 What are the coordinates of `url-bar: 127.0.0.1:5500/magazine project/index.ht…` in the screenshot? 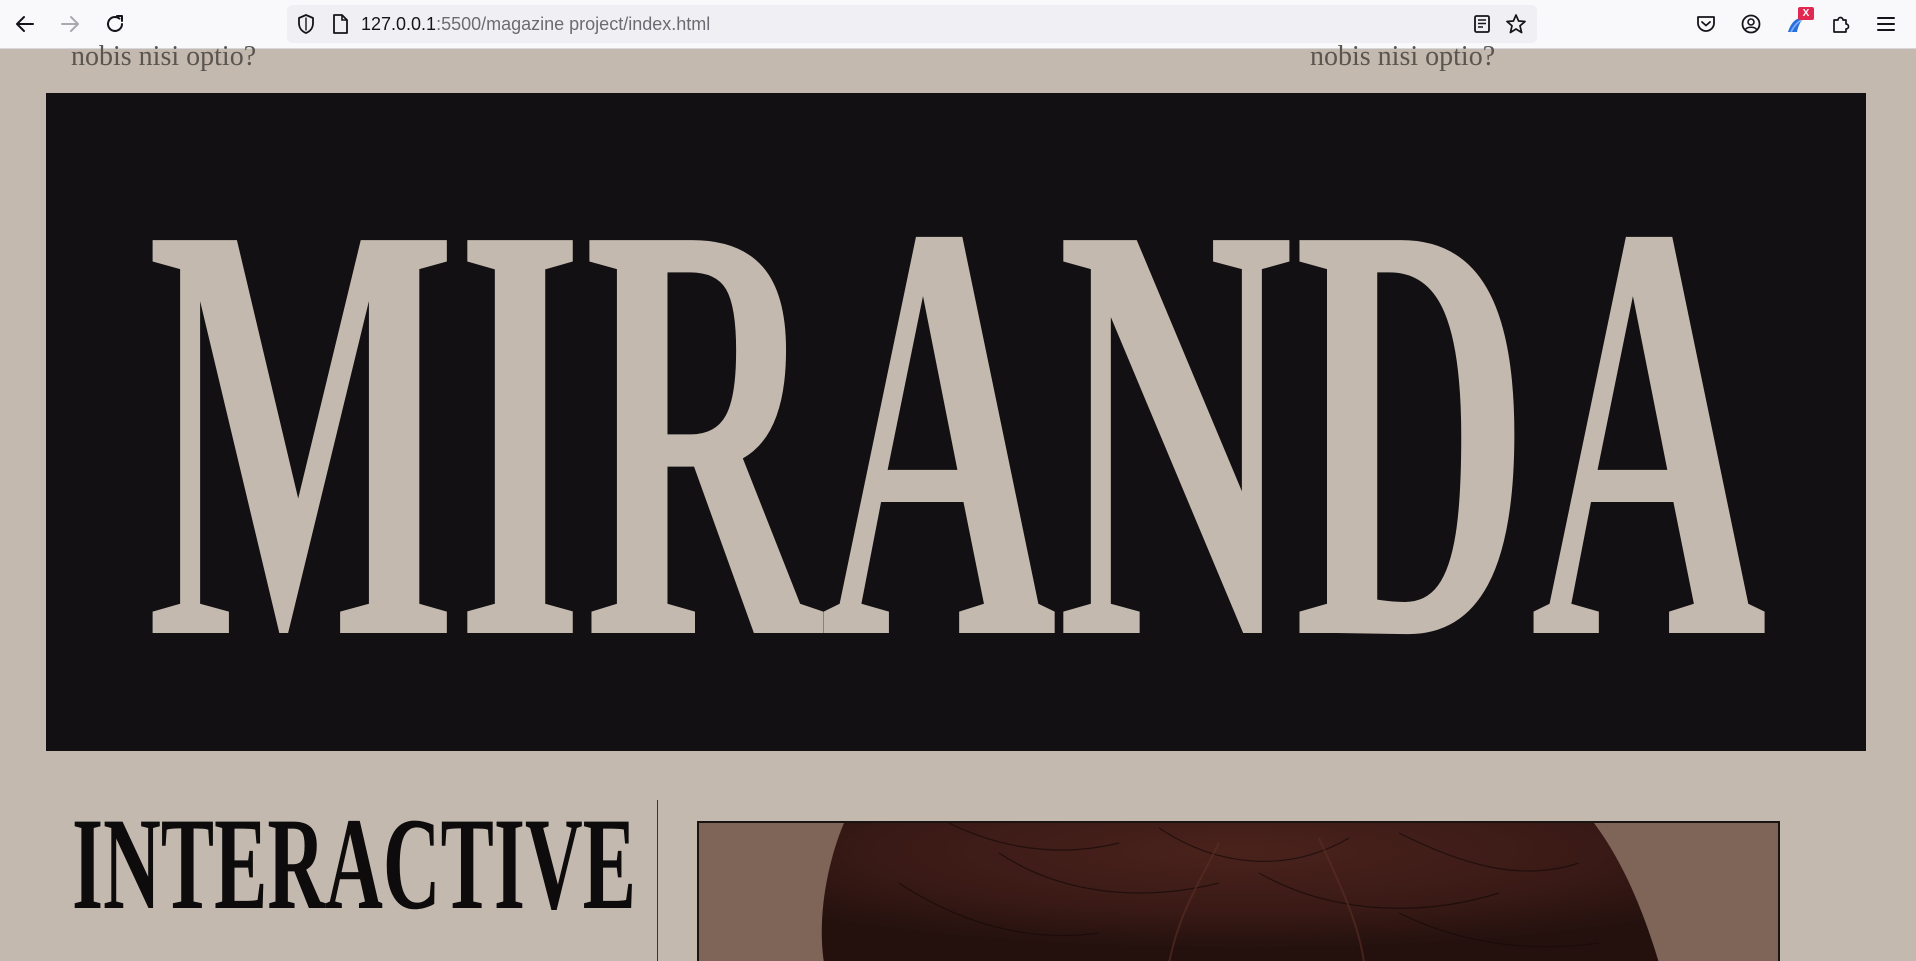 It's located at (912, 24).